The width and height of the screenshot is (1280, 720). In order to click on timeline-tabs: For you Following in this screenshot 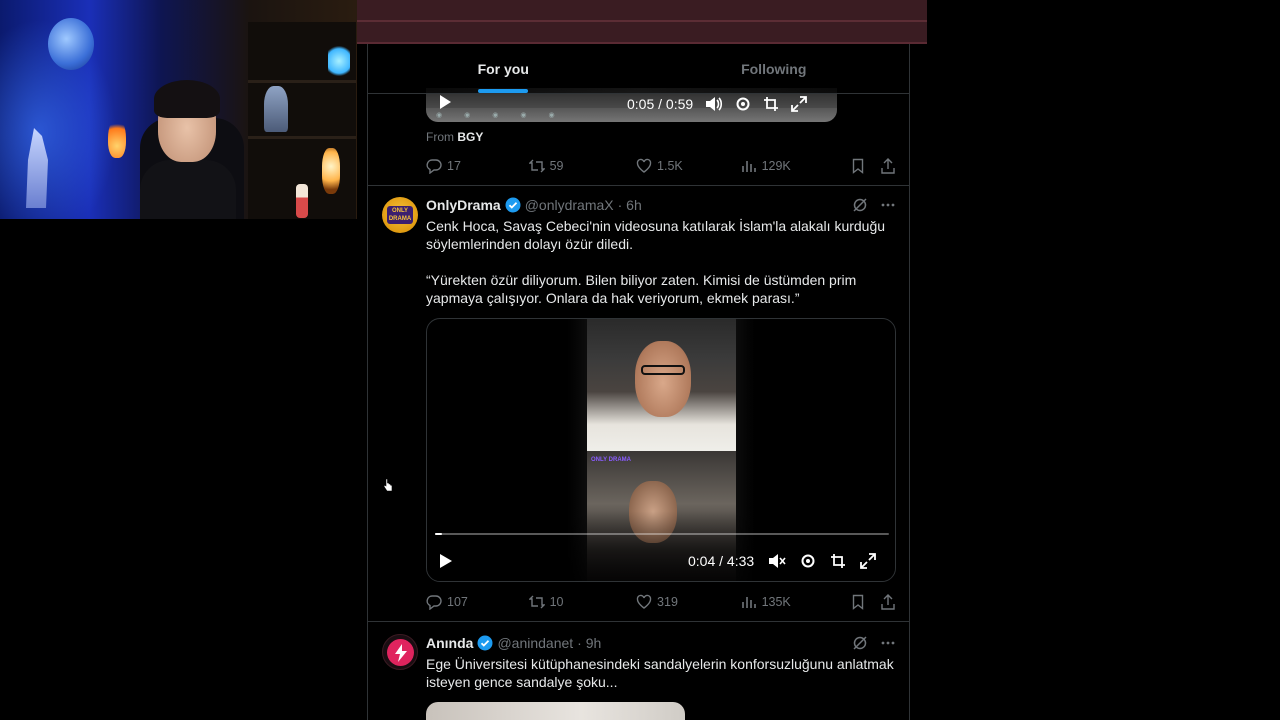, I will do `click(638, 69)`.